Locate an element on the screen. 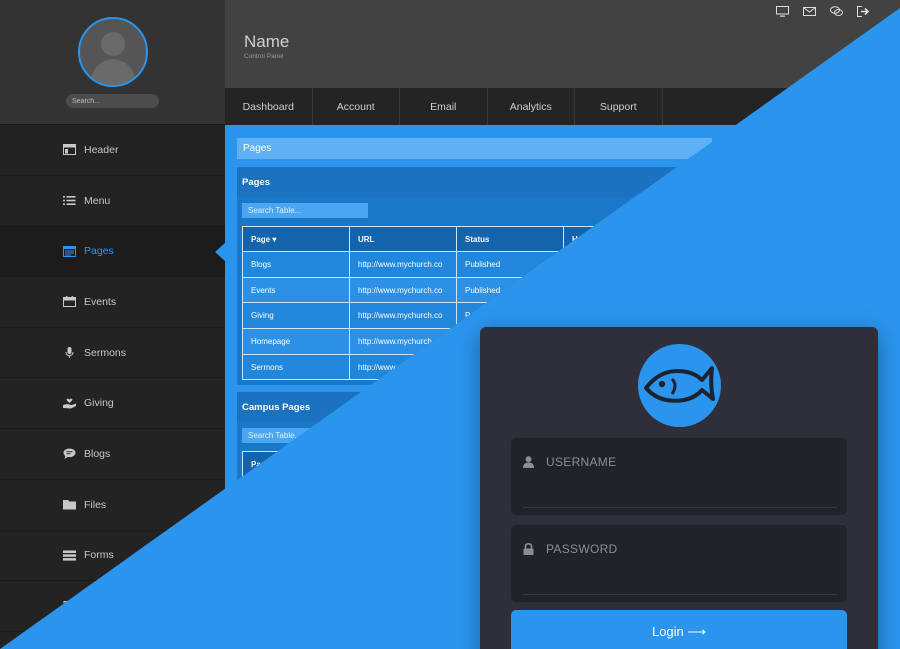 Image resolution: width=900 pixels, height=649 pixels. monitor-icon is located at coordinates (782, 11).